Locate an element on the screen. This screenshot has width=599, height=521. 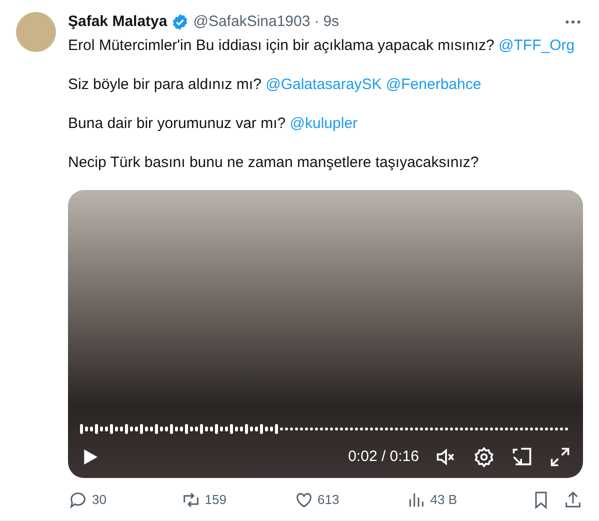
video-time: 0:02 / 0:16 is located at coordinates (383, 456).